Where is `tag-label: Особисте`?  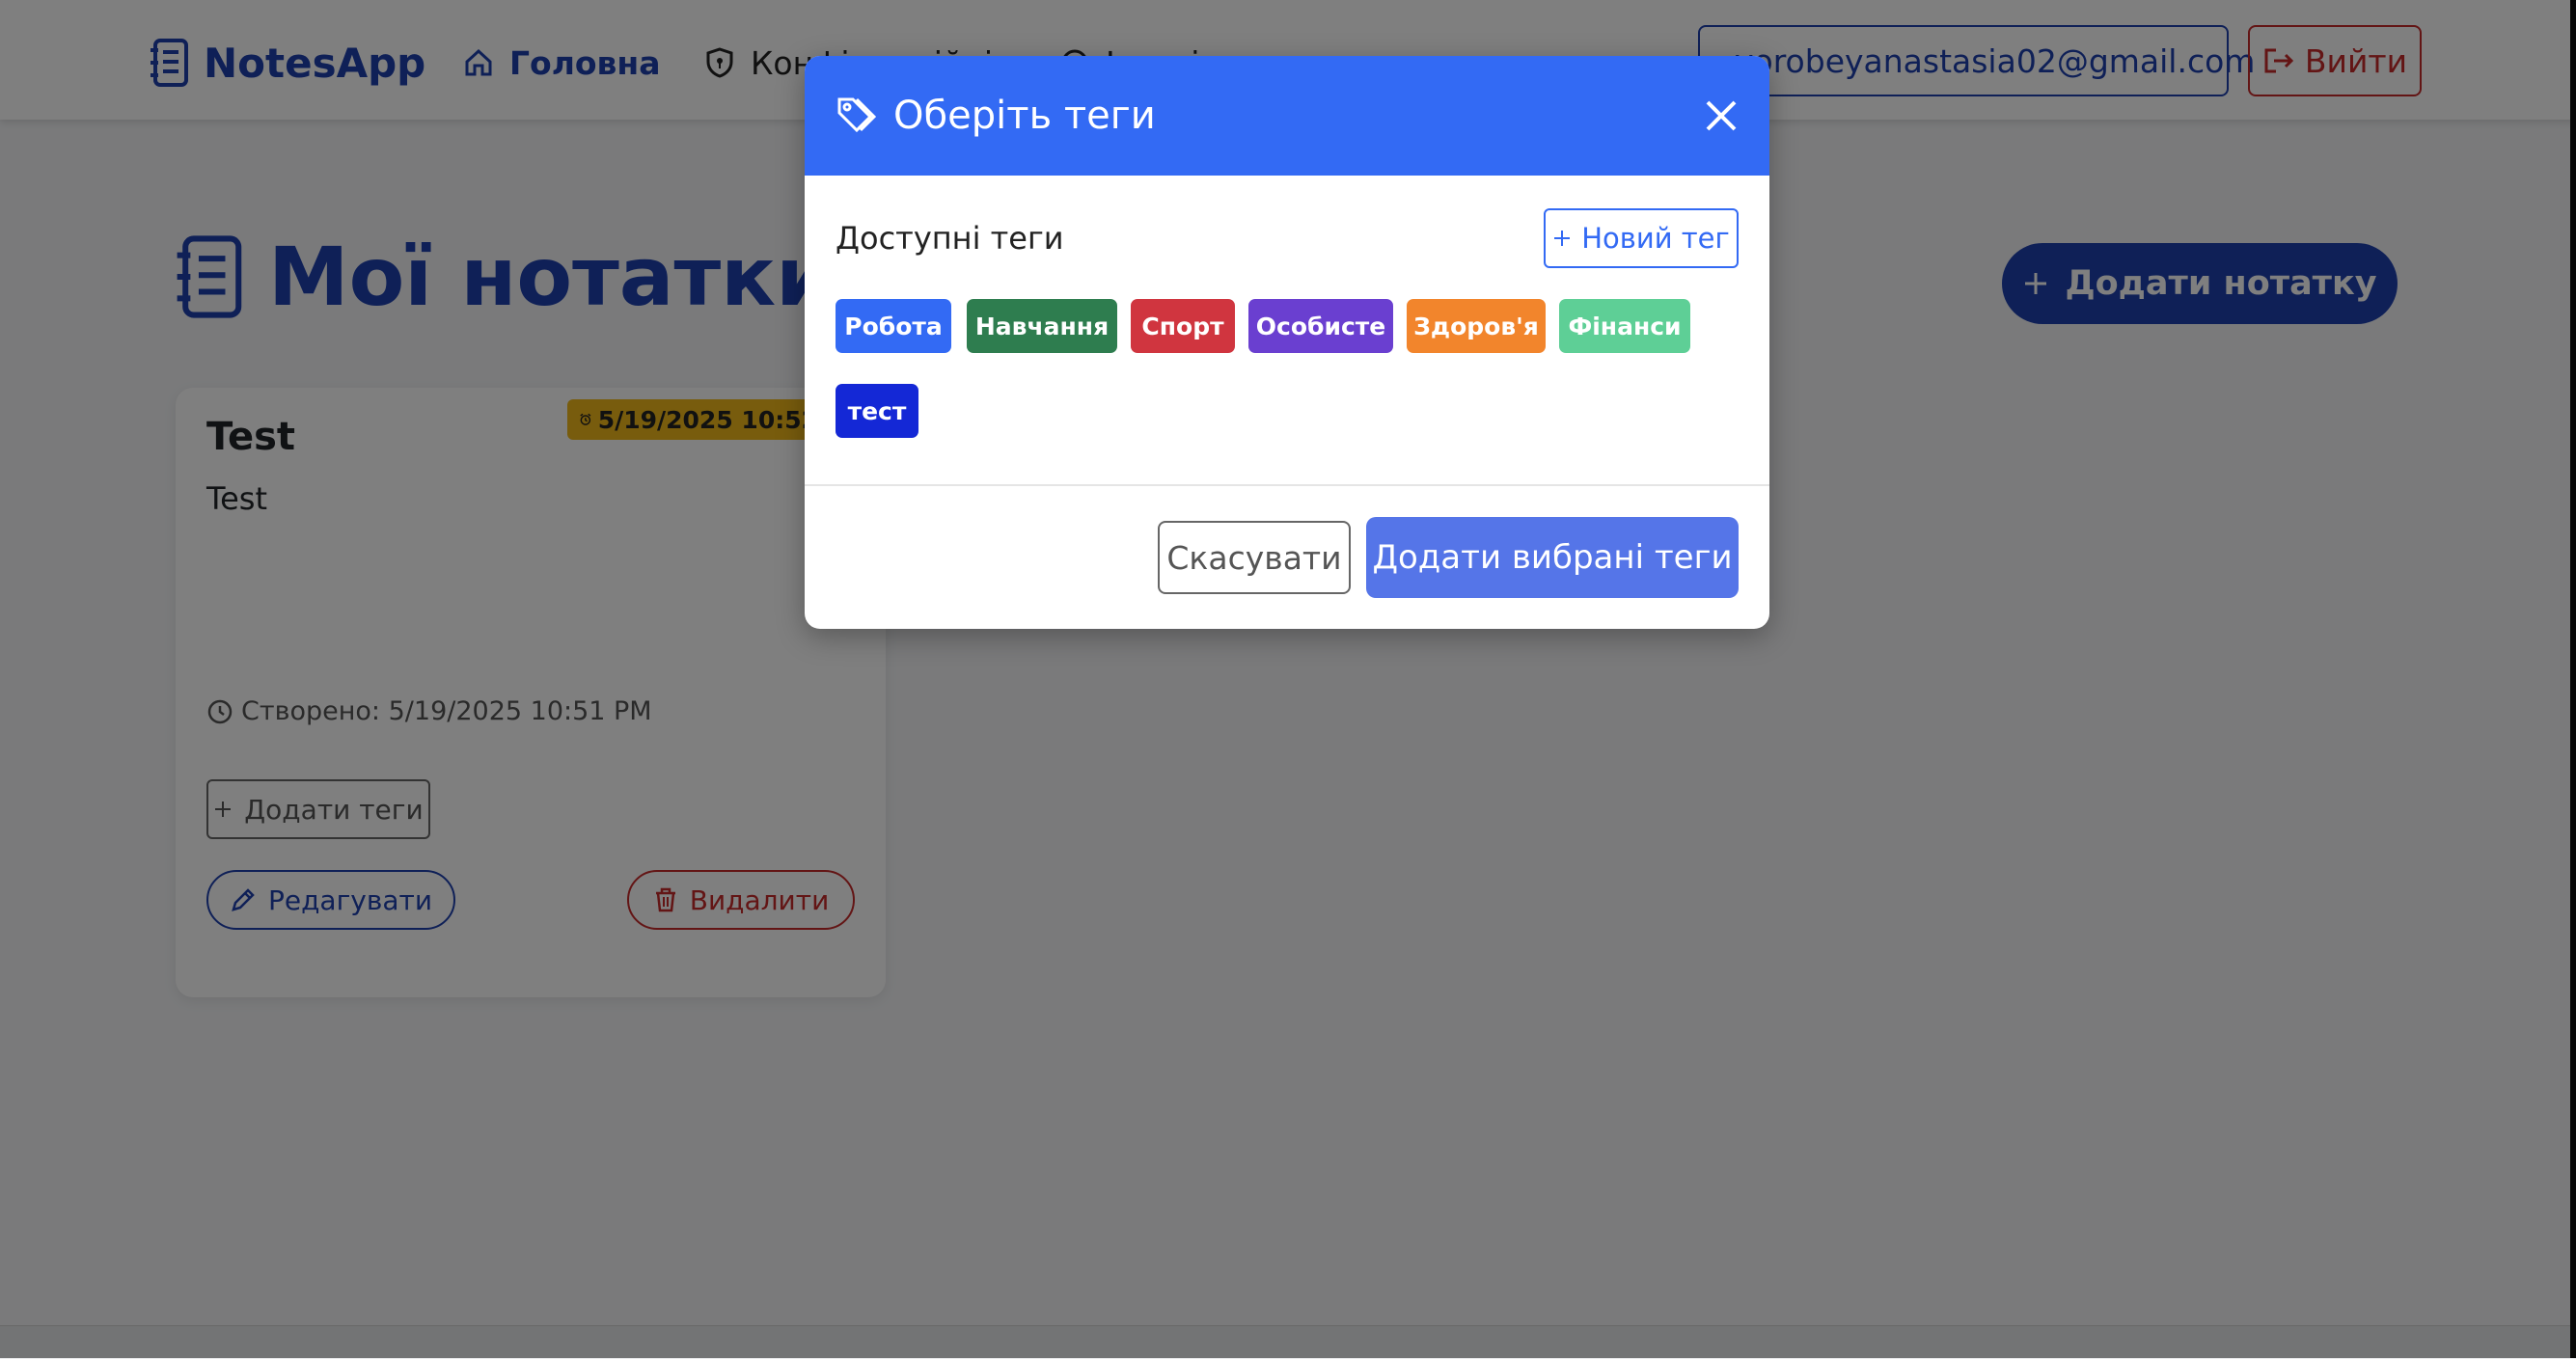
tag-label: Особисте is located at coordinates (1321, 326).